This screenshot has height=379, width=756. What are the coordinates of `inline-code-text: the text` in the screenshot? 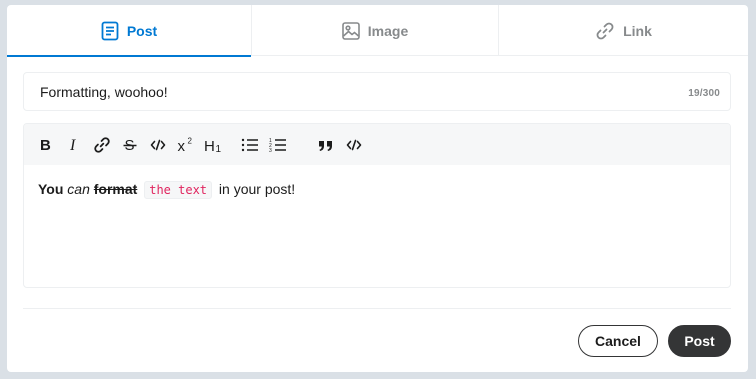 It's located at (178, 190).